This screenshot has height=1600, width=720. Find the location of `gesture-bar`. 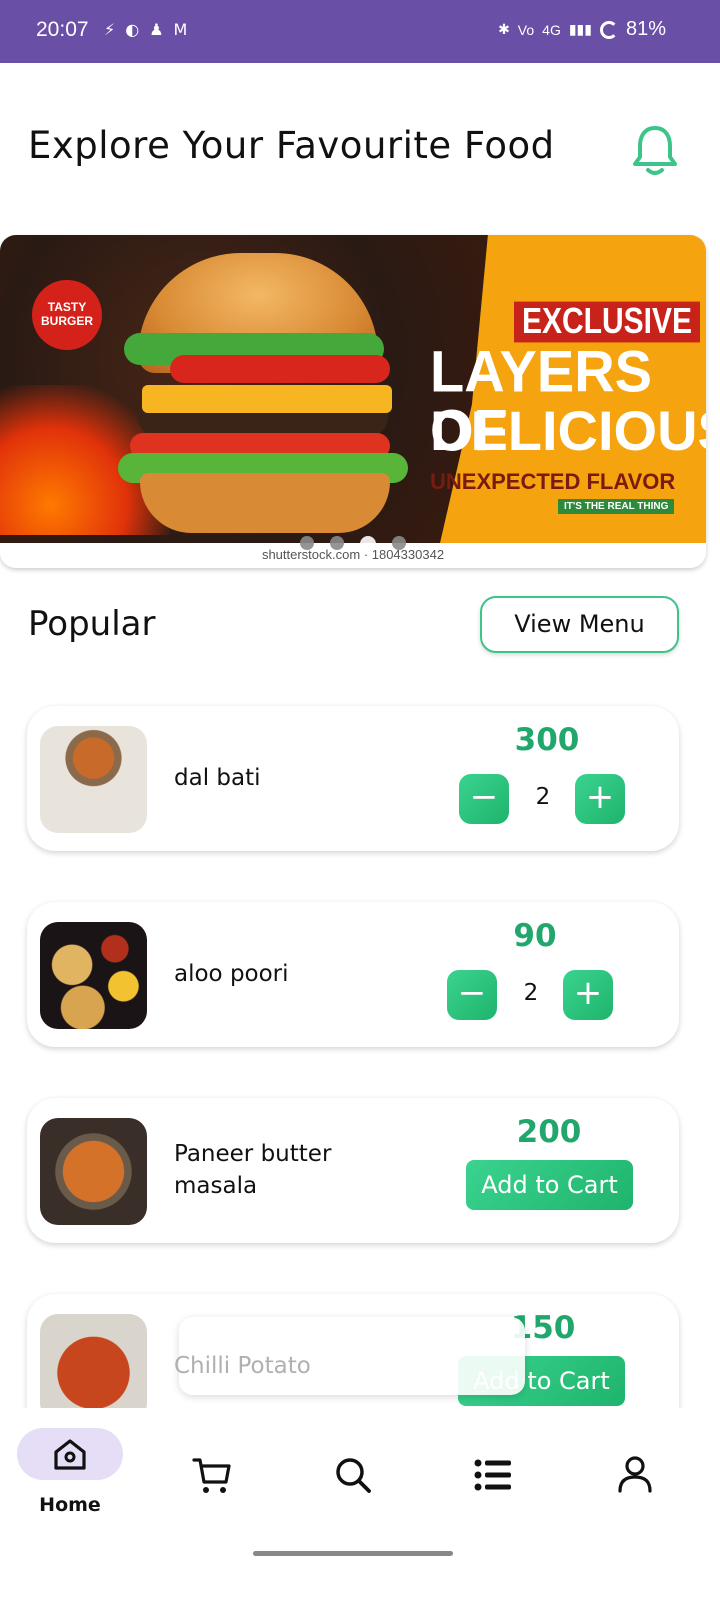

gesture-bar is located at coordinates (353, 1553).